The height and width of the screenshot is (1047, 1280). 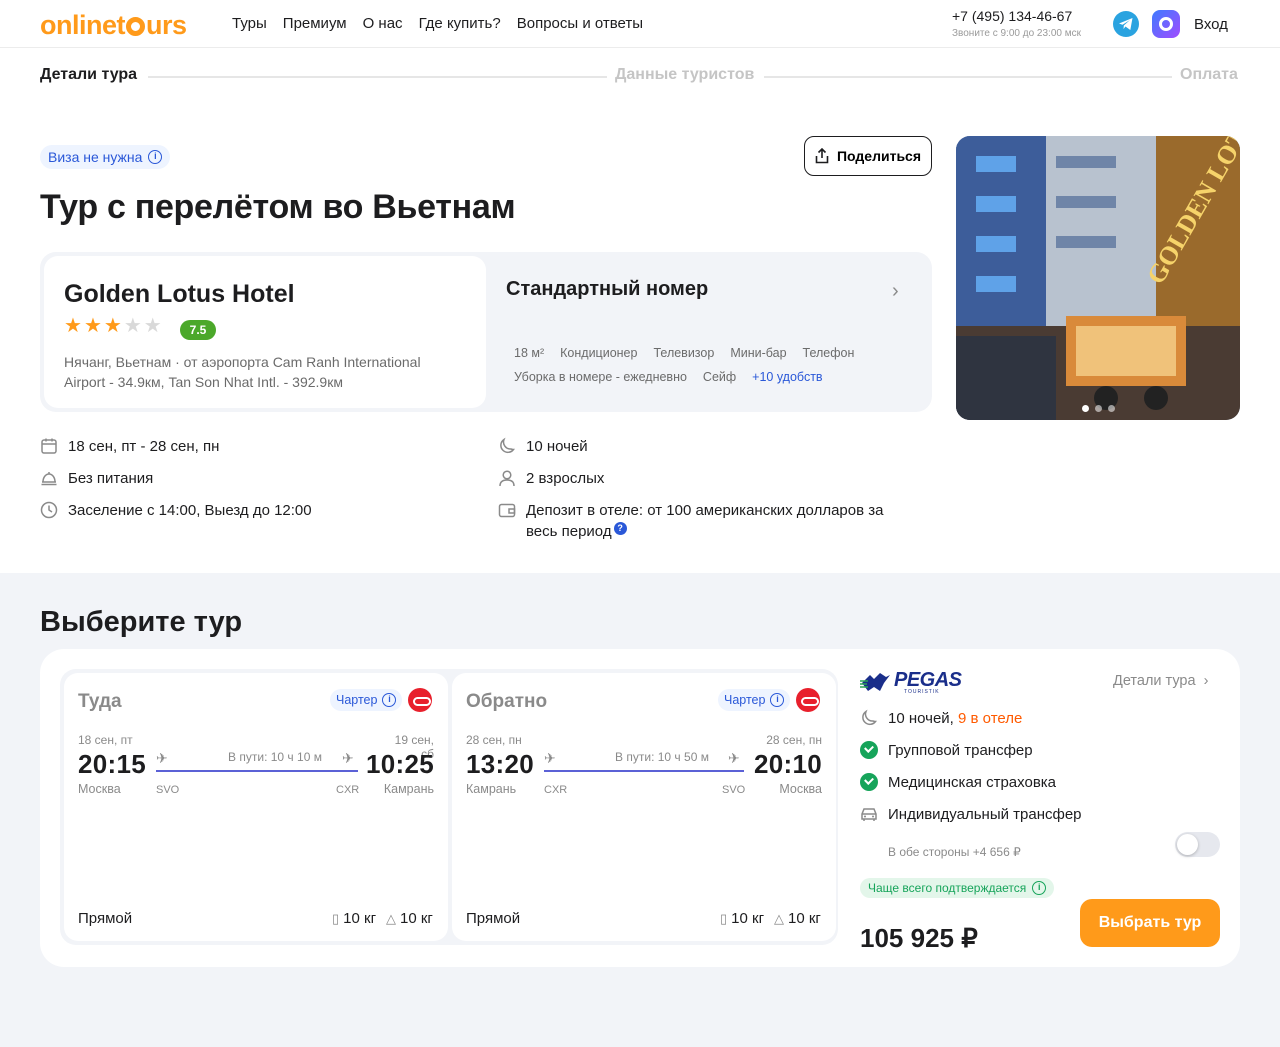 I want to click on share-button: Поделиться, so click(x=868, y=156).